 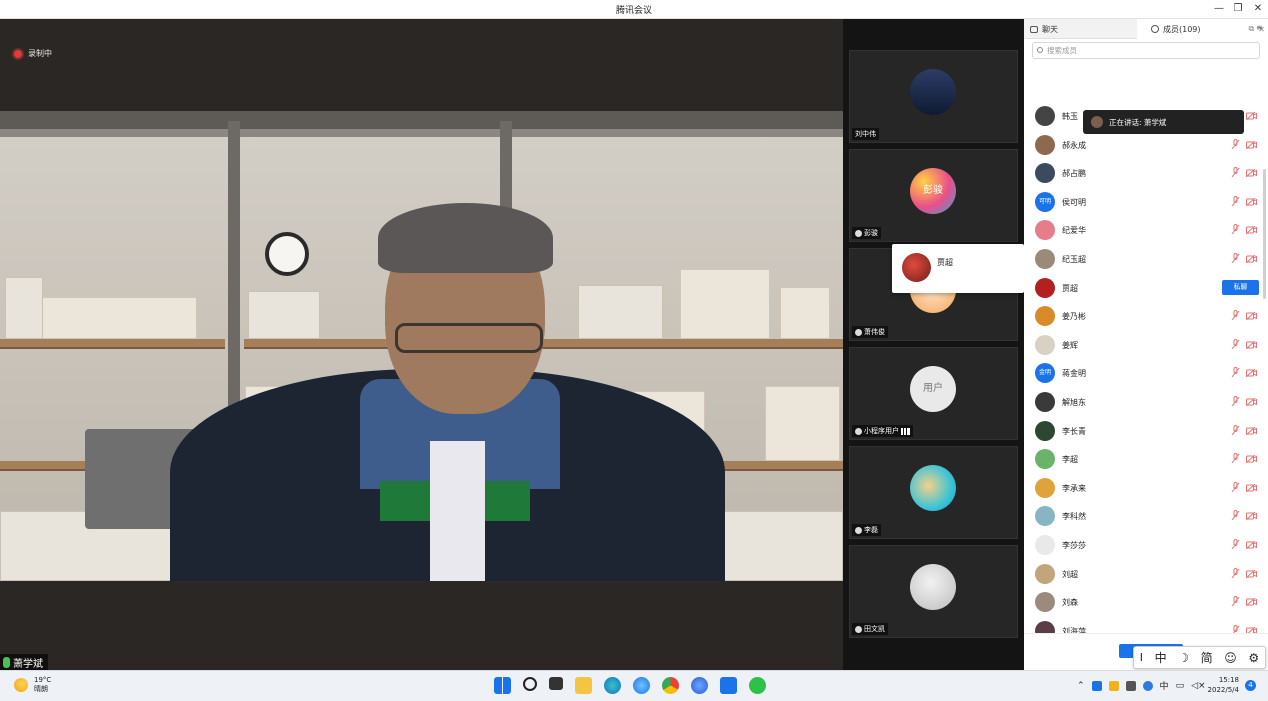 What do you see at coordinates (1143, 288) in the screenshot?
I see `member-row: 贾超 私聊` at bounding box center [1143, 288].